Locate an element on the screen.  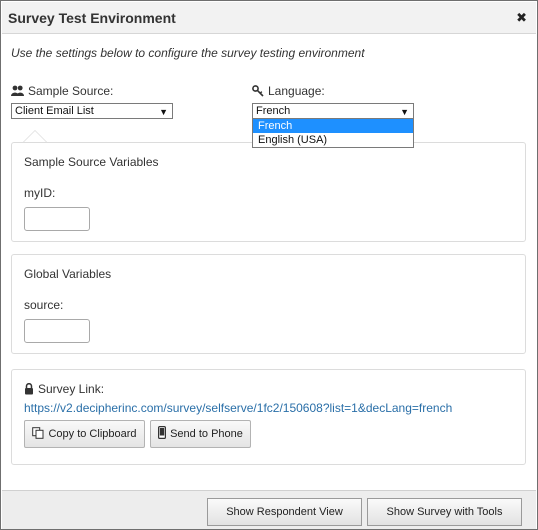
language-value: French is located at coordinates (273, 111).